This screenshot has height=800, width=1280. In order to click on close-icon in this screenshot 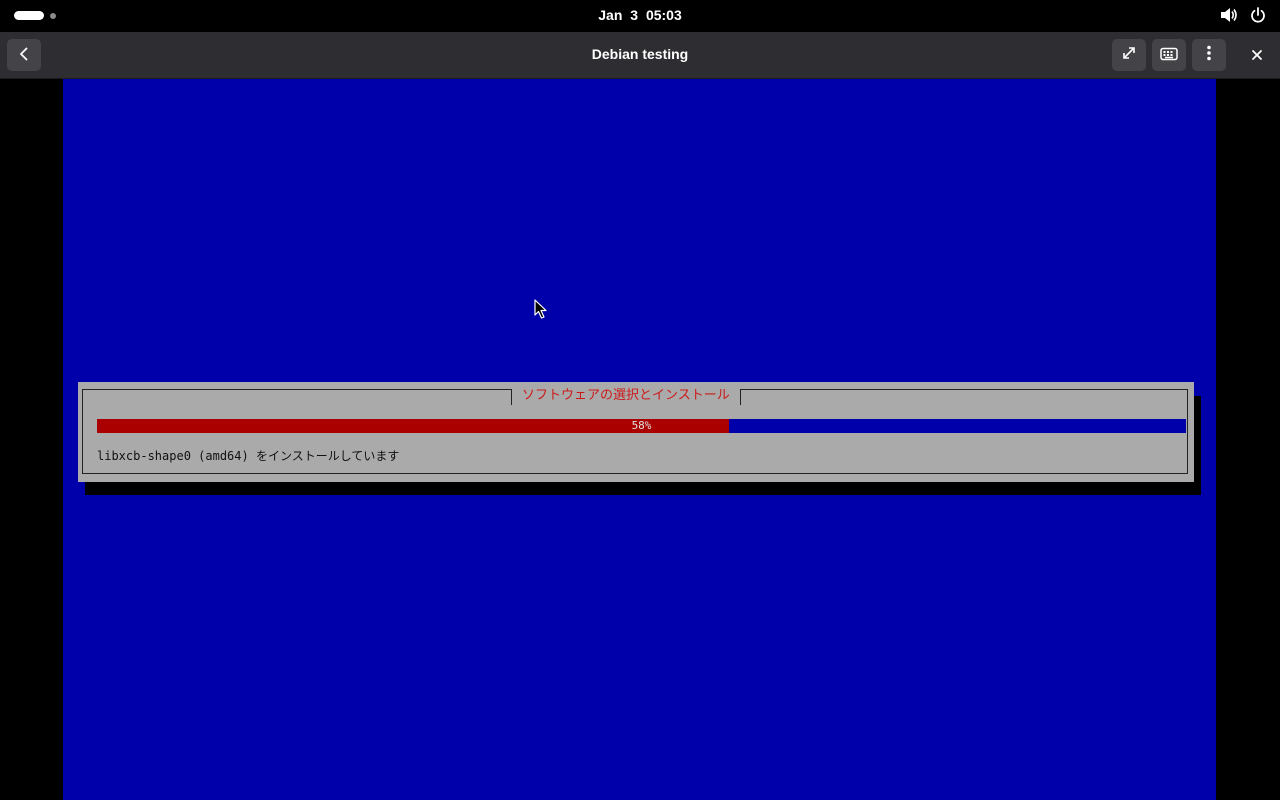, I will do `click(1257, 55)`.